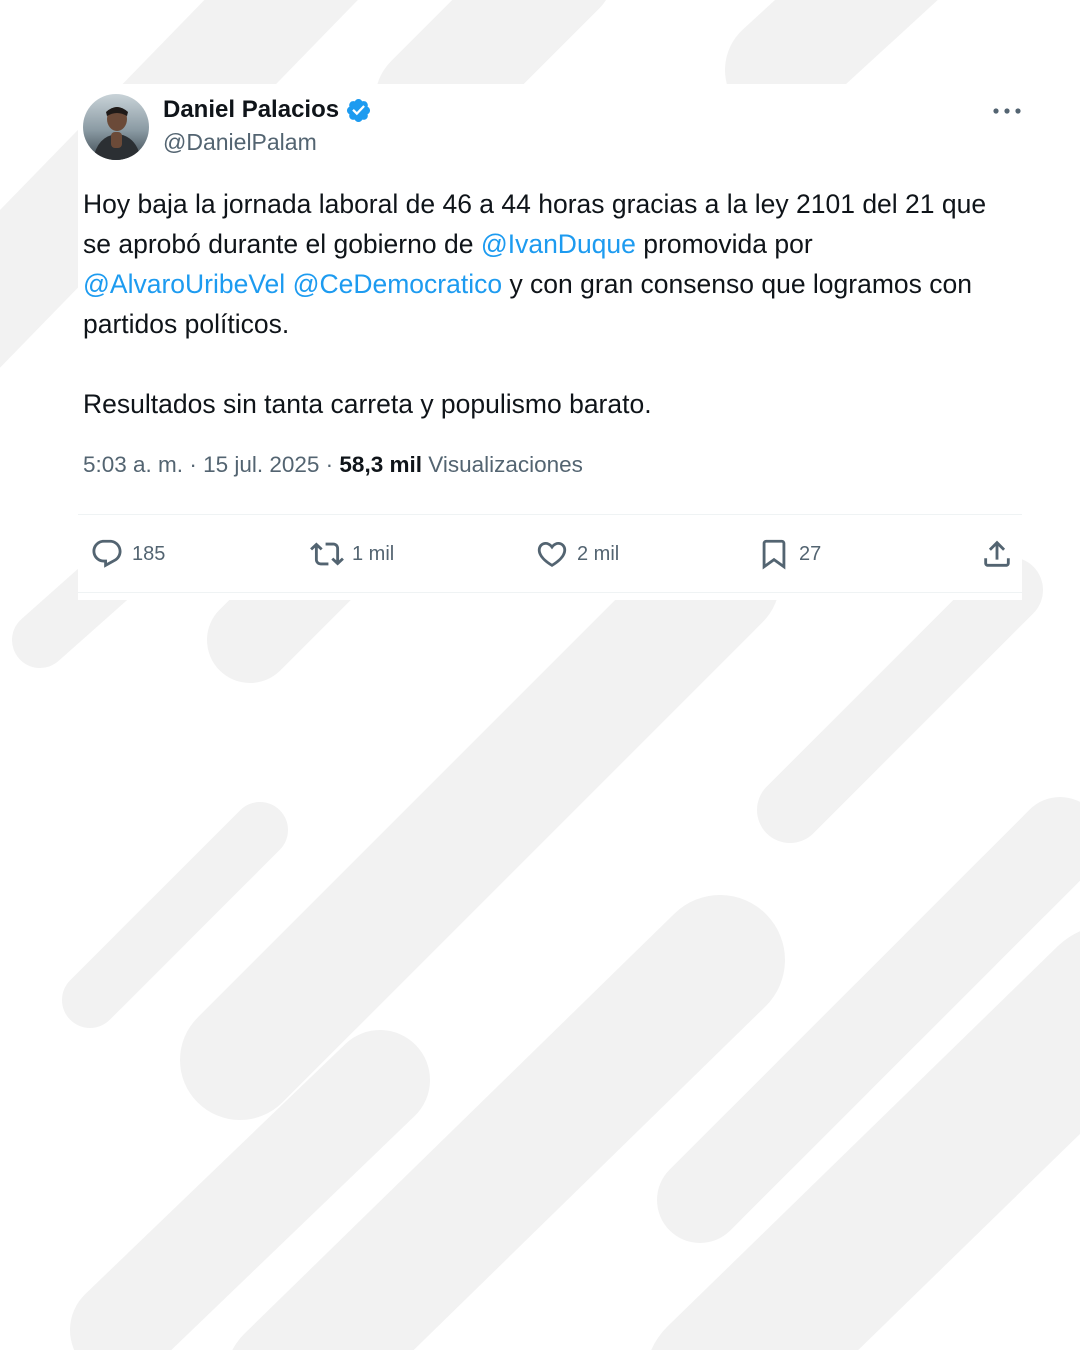 The width and height of the screenshot is (1080, 1350). I want to click on avatar, so click(116, 127).